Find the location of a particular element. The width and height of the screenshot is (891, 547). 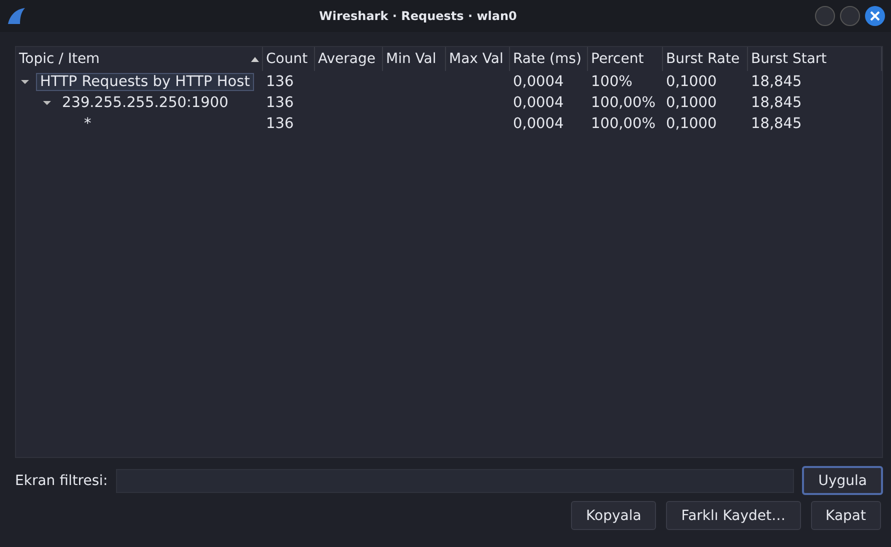

tree-item: 239.255.255.250:1900 is located at coordinates (145, 103).